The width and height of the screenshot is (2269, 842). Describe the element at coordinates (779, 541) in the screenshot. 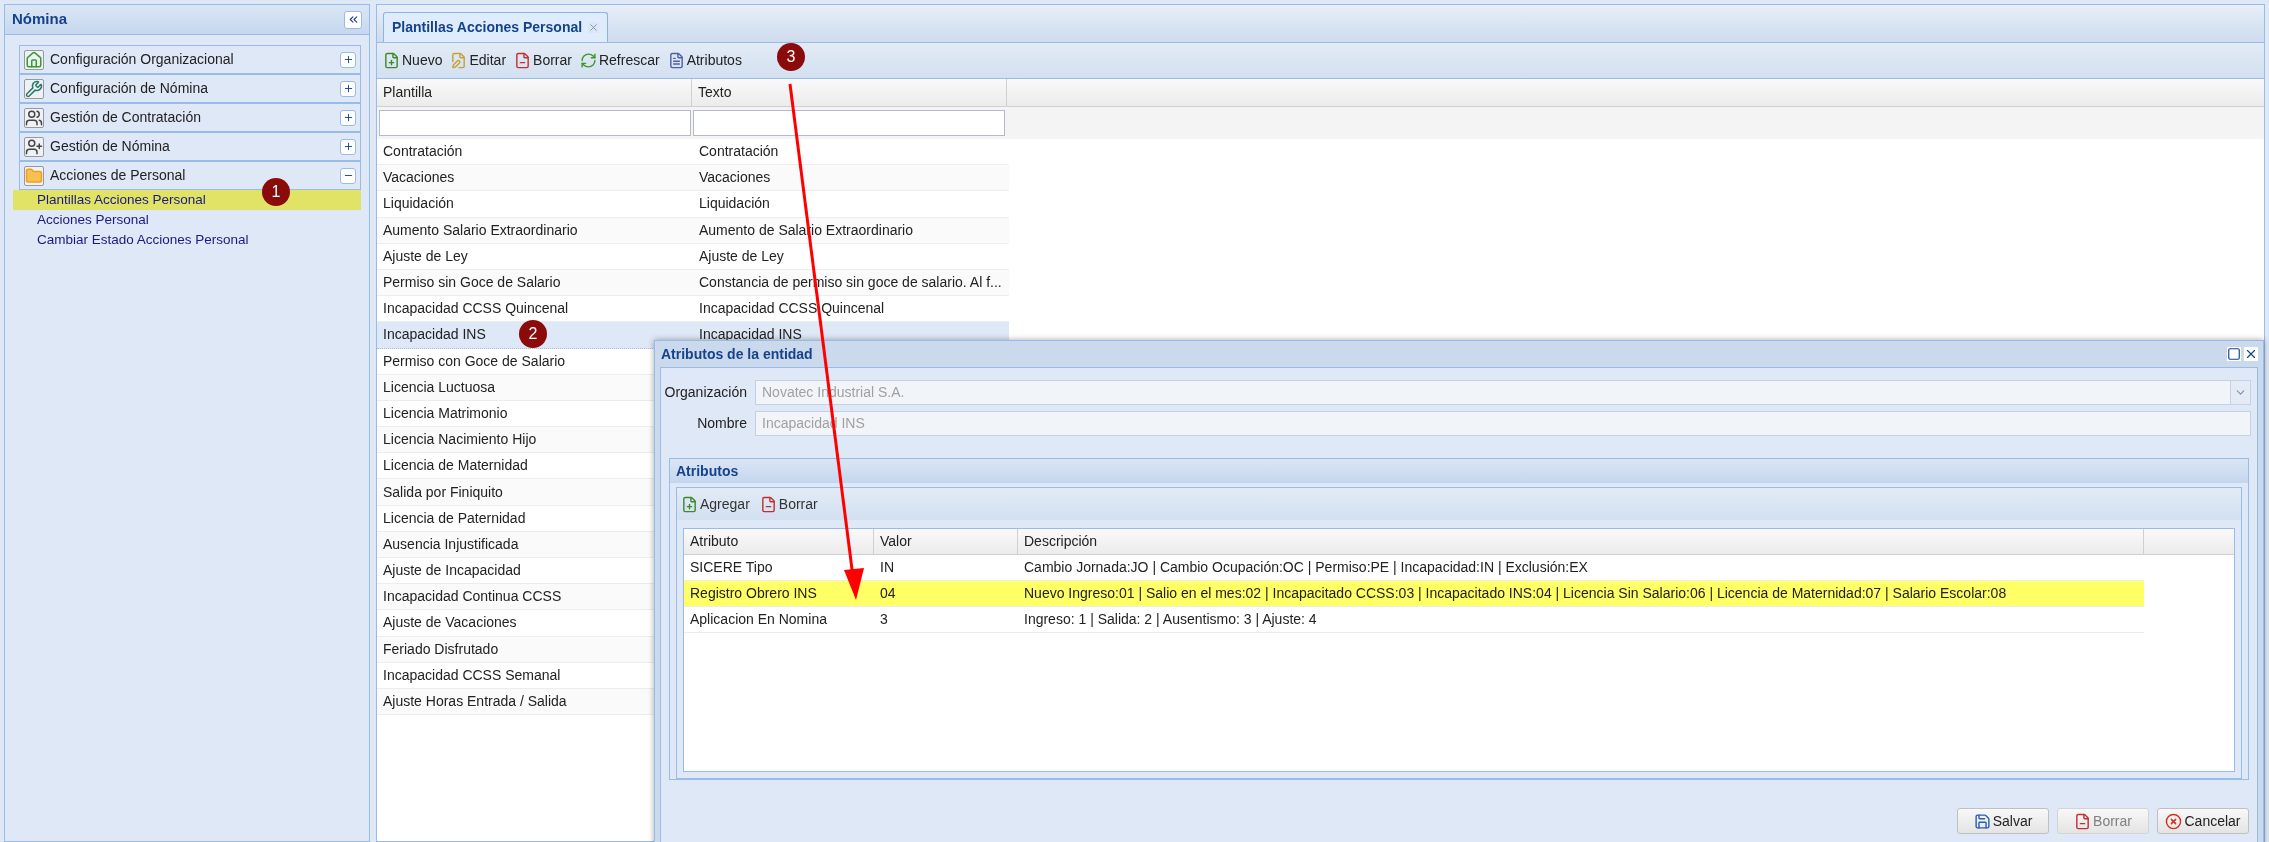

I see `column-header: Atributo` at that location.